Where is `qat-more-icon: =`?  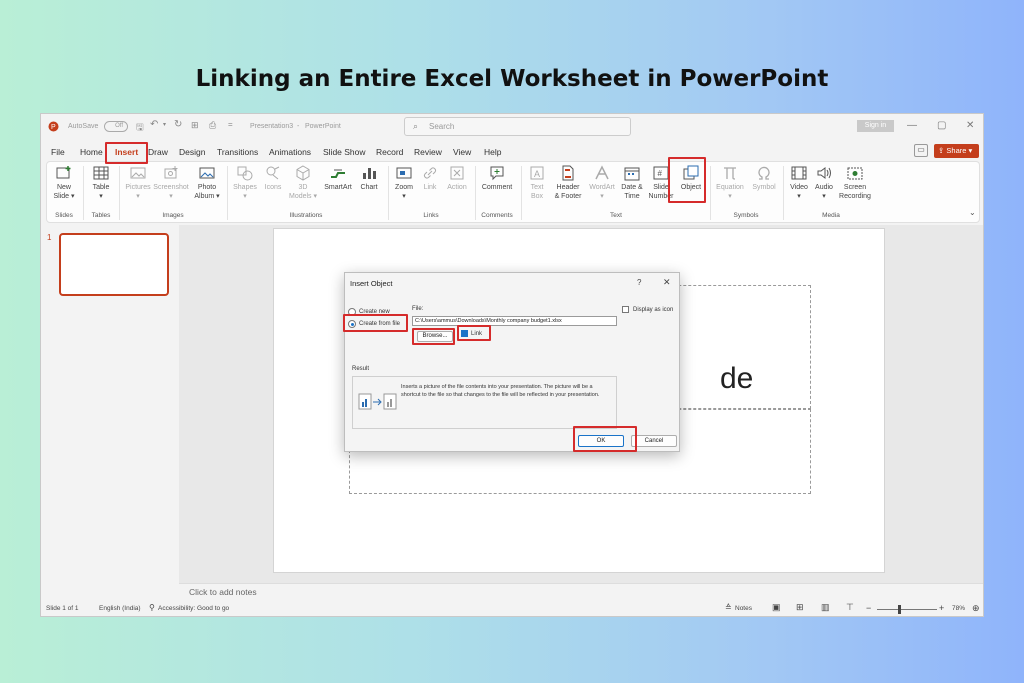 qat-more-icon: = is located at coordinates (230, 124).